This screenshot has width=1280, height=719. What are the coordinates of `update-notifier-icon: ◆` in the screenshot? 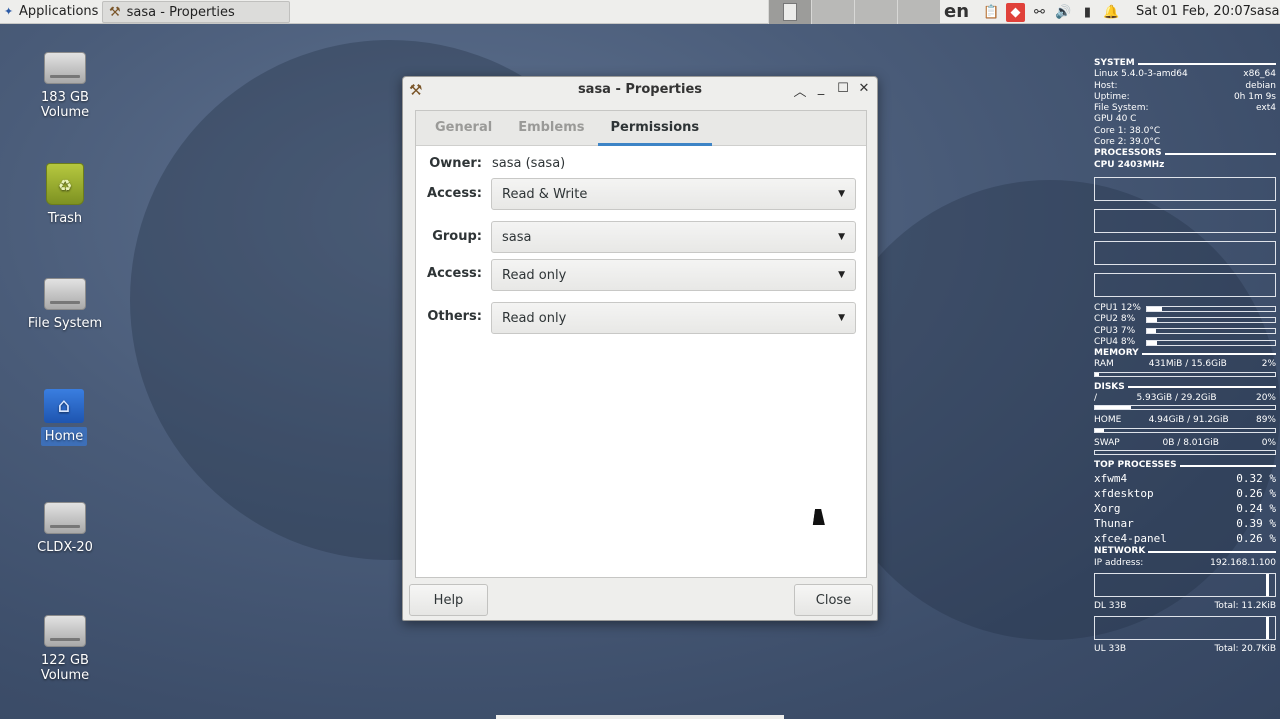 It's located at (1015, 12).